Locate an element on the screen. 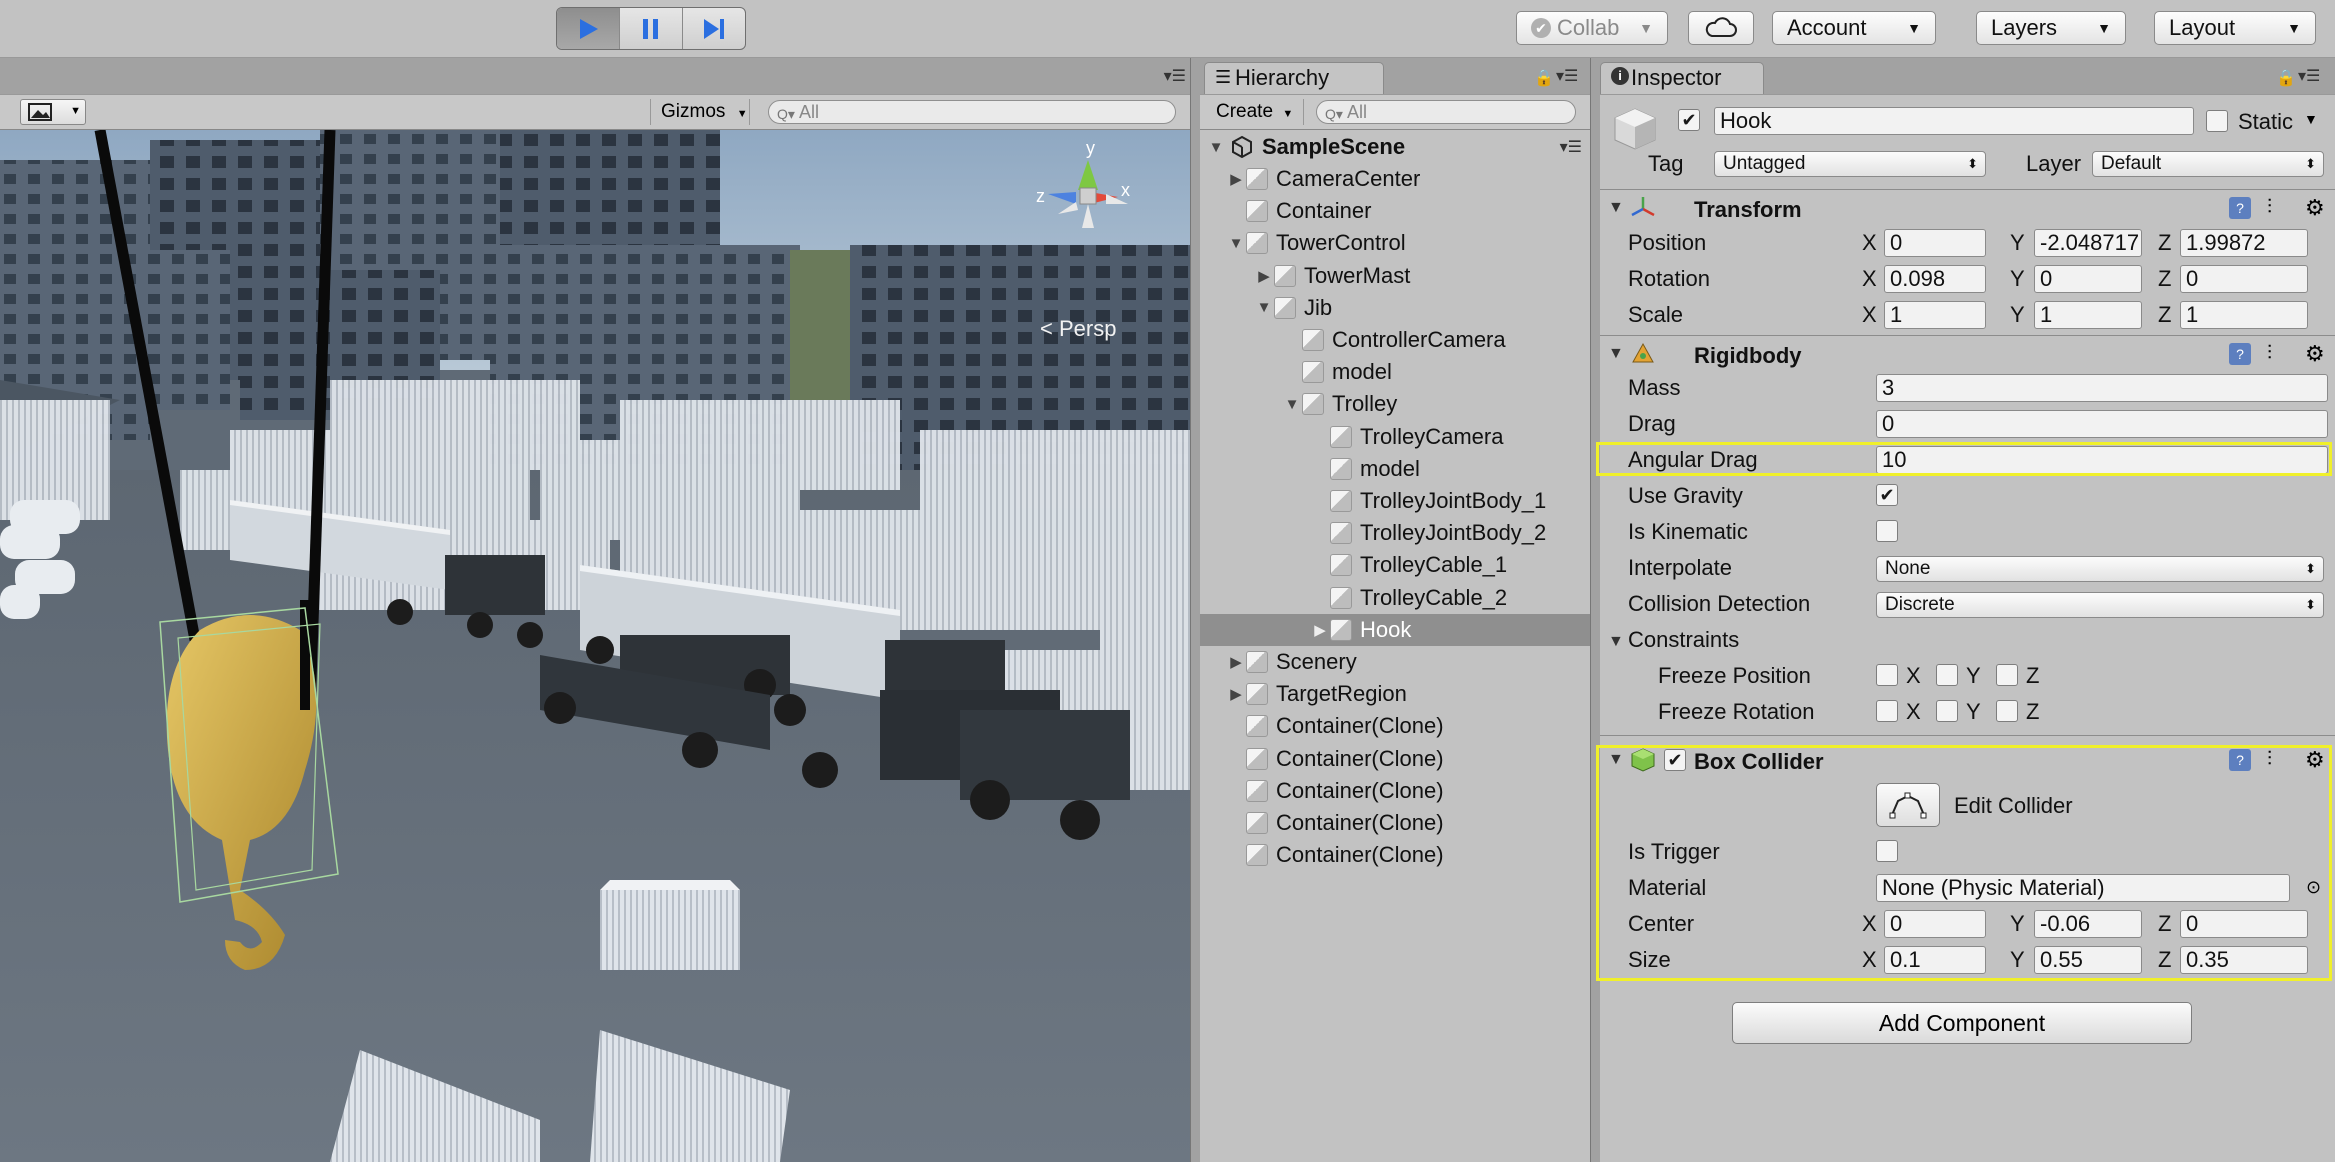 The image size is (2335, 1162). orientation-gizmo: y x z is located at coordinates (1098, 195).